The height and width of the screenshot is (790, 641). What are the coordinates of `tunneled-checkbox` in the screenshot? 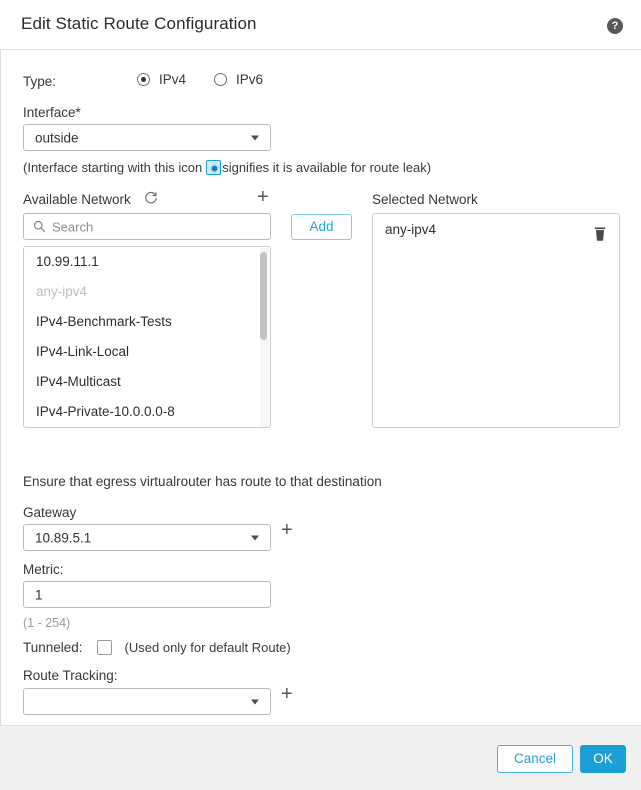 It's located at (104, 647).